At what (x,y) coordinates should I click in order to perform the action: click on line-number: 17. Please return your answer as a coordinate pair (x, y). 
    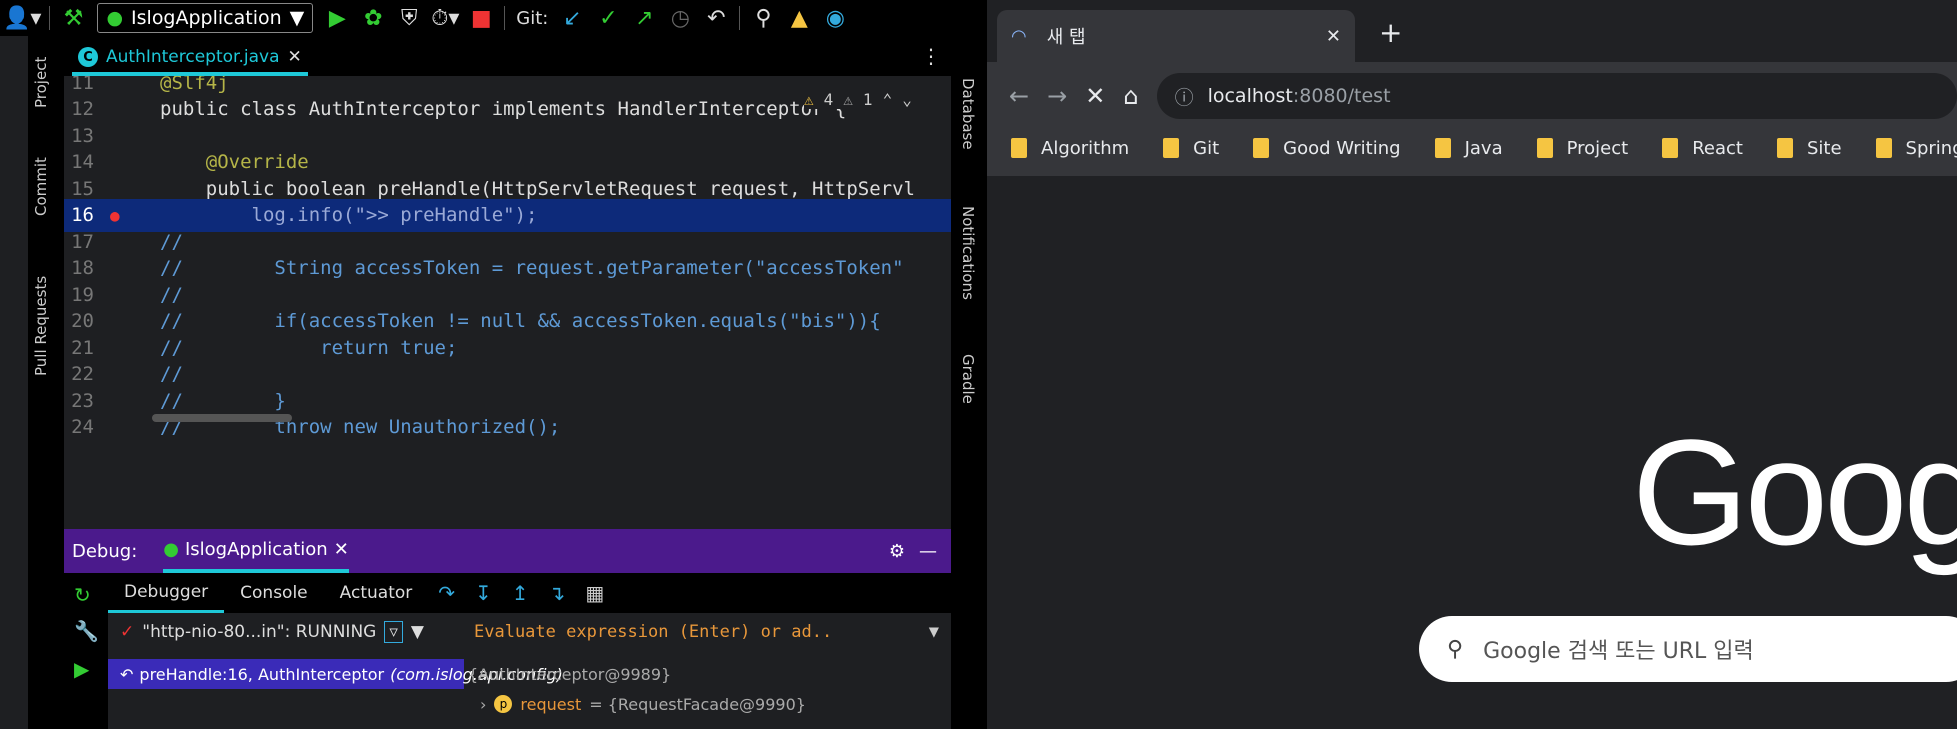
    Looking at the image, I should click on (82, 241).